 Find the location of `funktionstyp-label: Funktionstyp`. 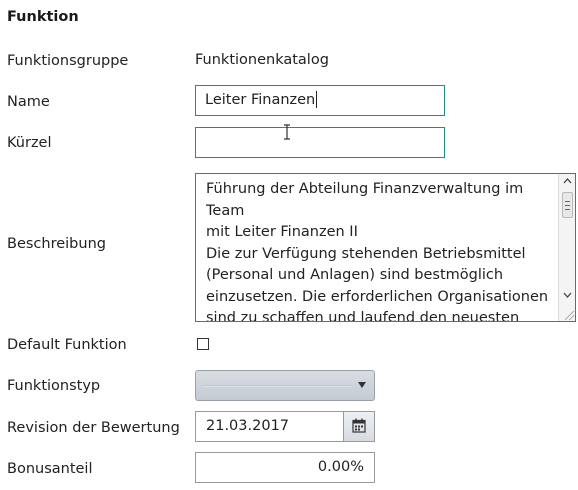

funktionstyp-label: Funktionstyp is located at coordinates (54, 386).